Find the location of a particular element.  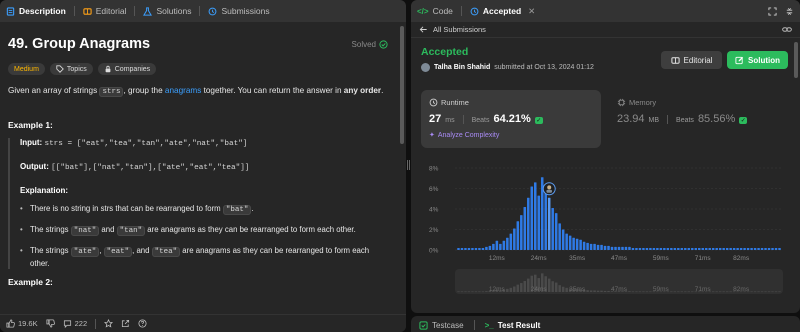

tab-test-result: >_ Test Result is located at coordinates (513, 325).